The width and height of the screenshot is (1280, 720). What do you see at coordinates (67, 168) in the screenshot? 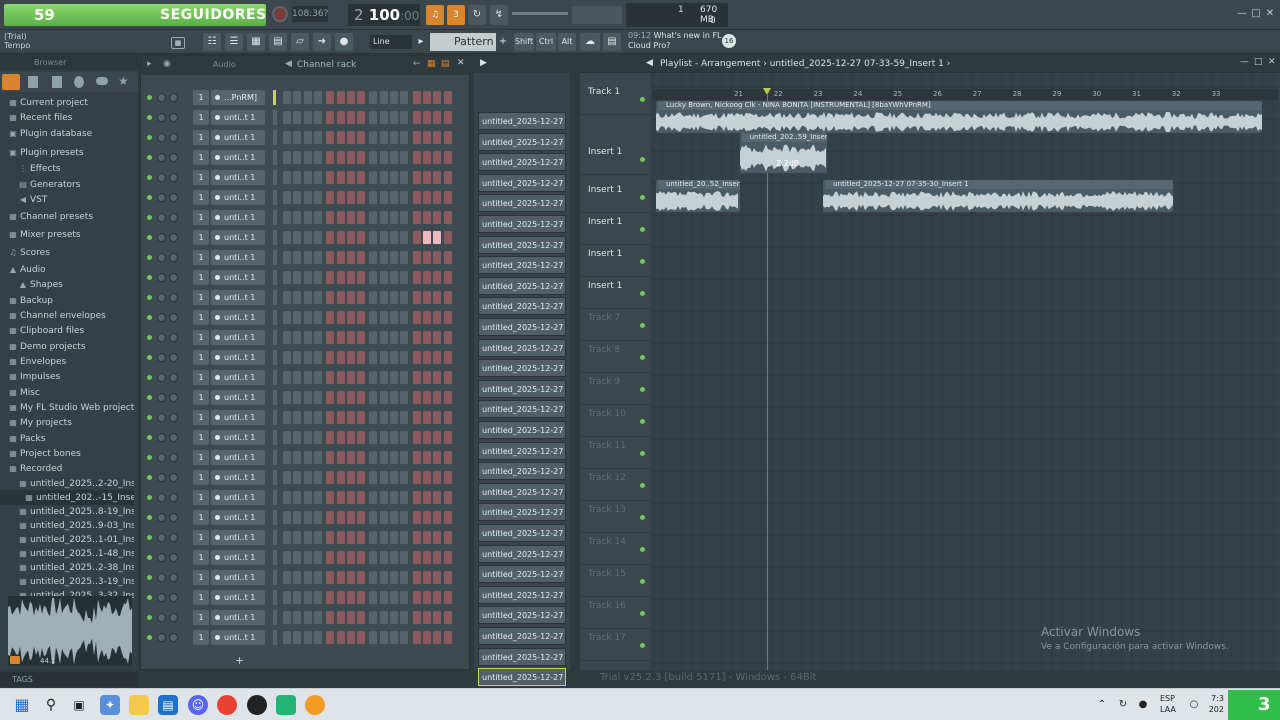
I see `browser-item: ⋮ Effects` at bounding box center [67, 168].